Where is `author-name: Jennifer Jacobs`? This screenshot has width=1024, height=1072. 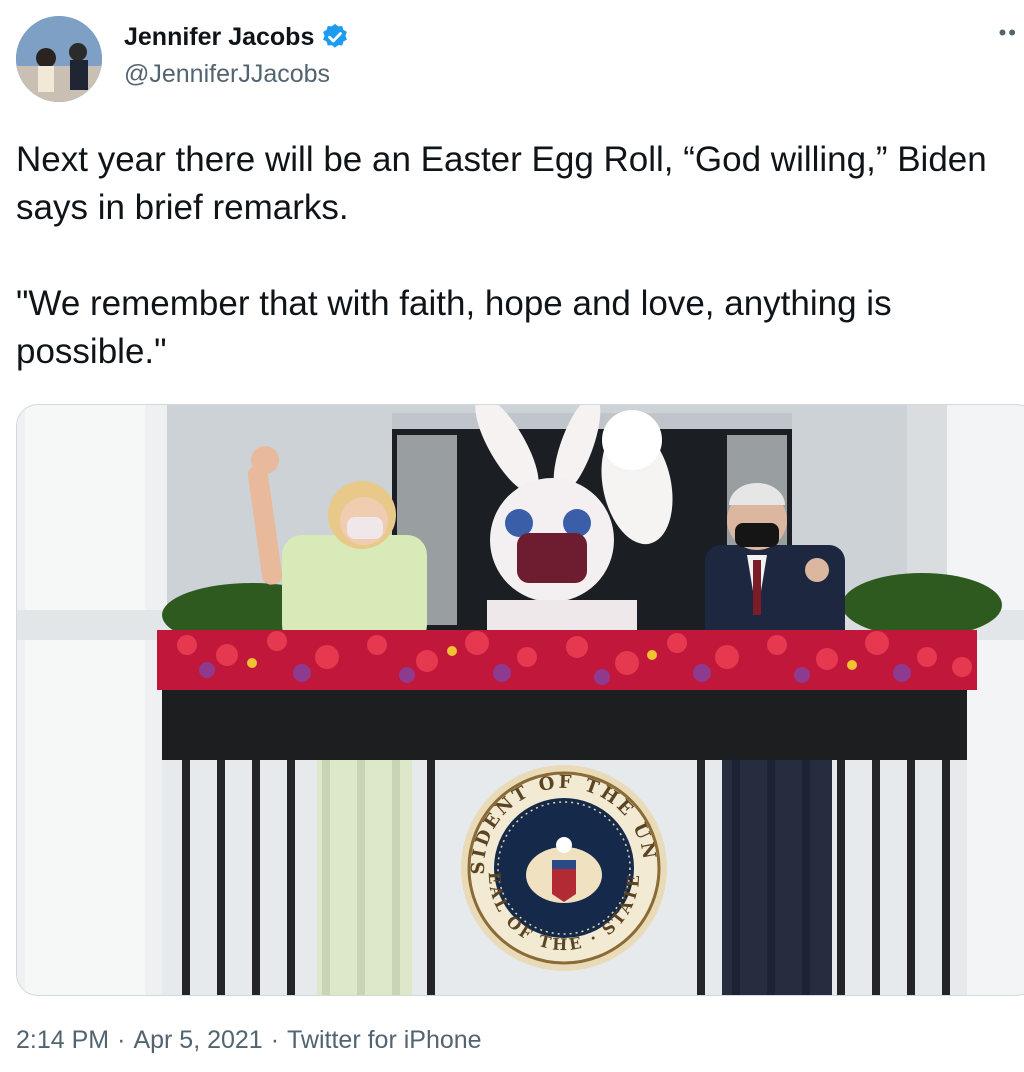
author-name: Jennifer Jacobs is located at coordinates (219, 37).